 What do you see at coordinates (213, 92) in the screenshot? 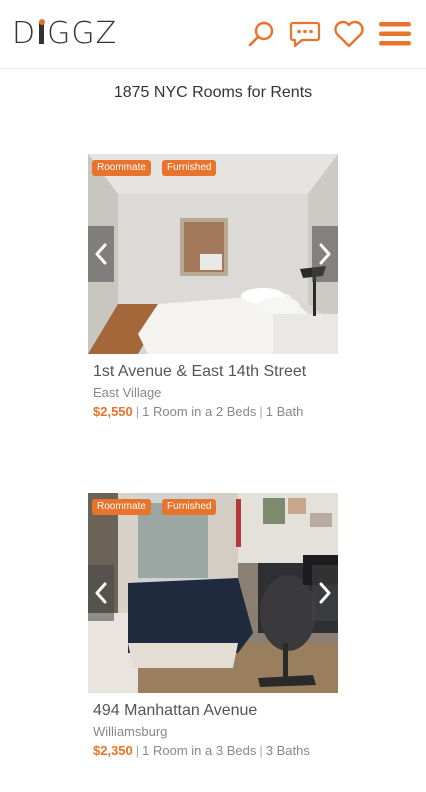
I see `page-title: 1875 NYC Rooms for Rents` at bounding box center [213, 92].